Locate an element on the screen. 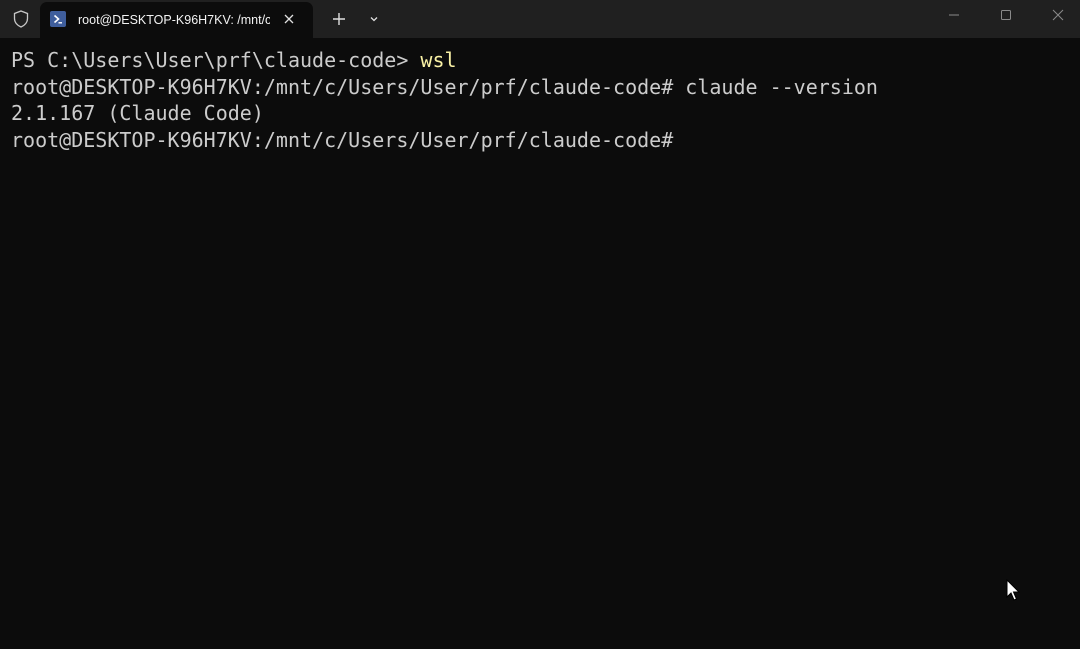 The height and width of the screenshot is (649, 1080). tab-dropdown-button is located at coordinates (374, 19).